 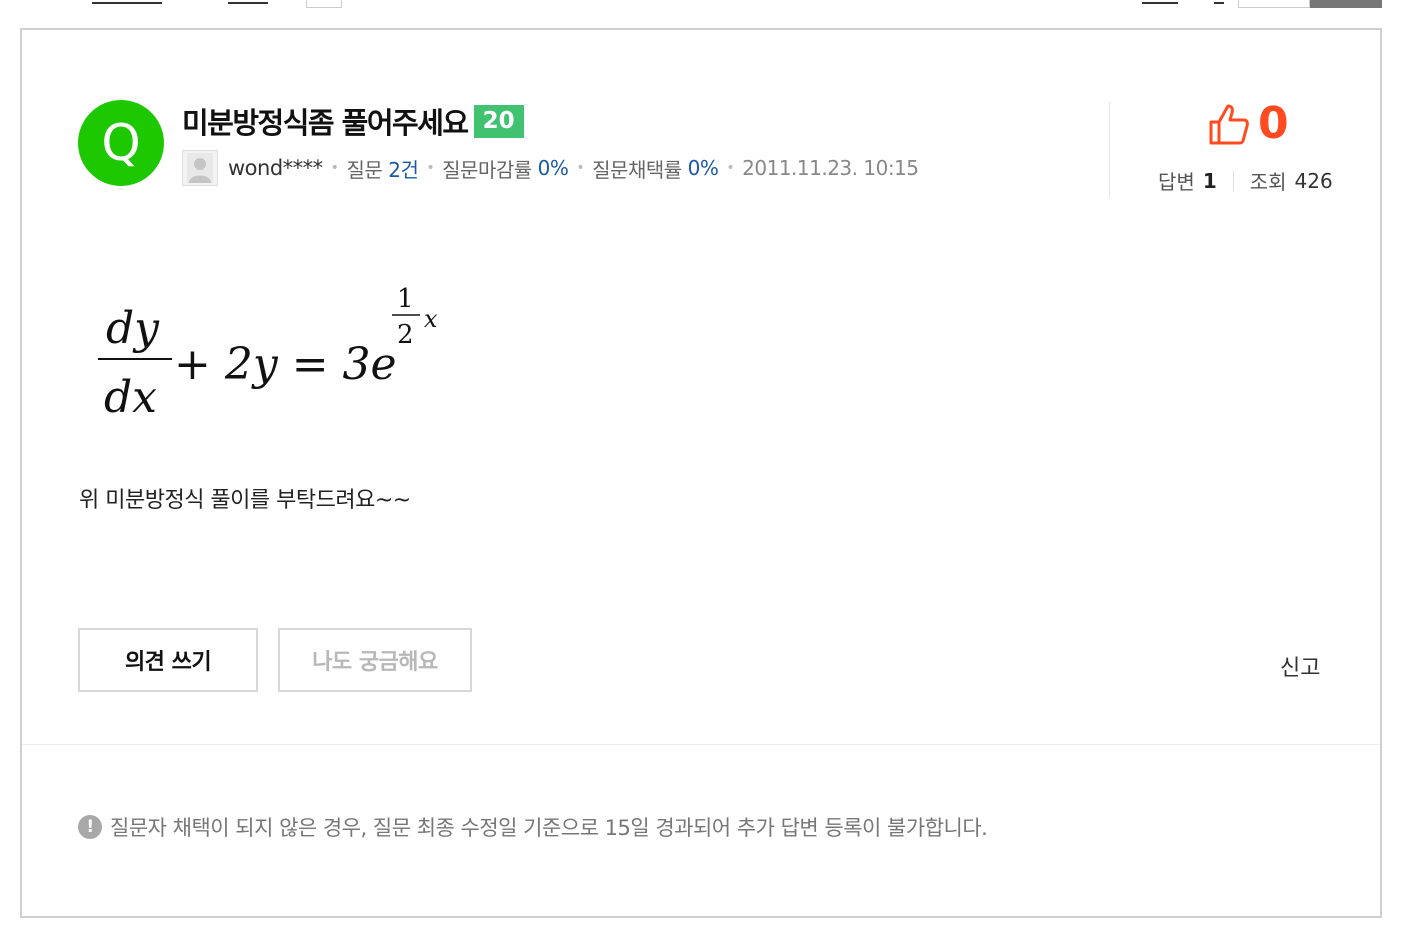 I want to click on top-toolbar-partial, so click(x=702, y=5).